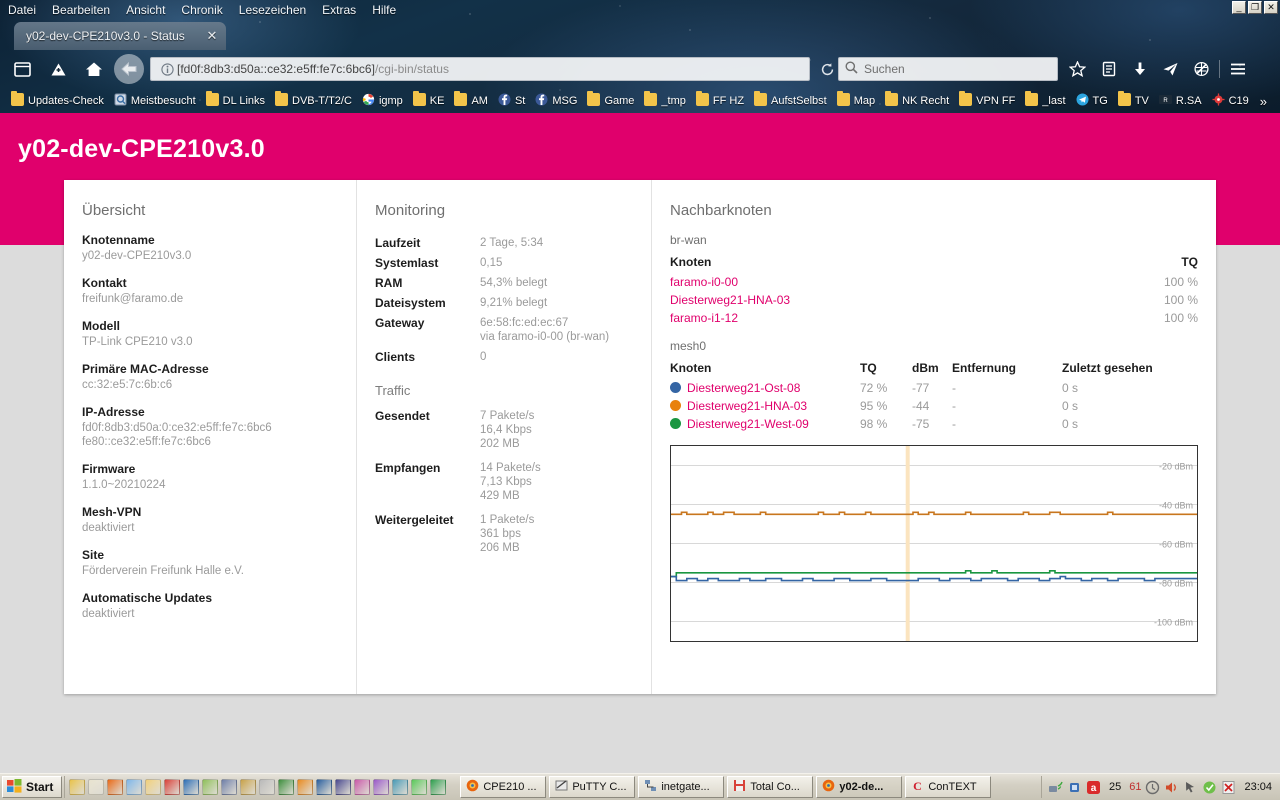 The image size is (1280, 800). What do you see at coordinates (163, 571) in the screenshot?
I see `overview-value: Förderverein Freifunk Halle e.V.` at bounding box center [163, 571].